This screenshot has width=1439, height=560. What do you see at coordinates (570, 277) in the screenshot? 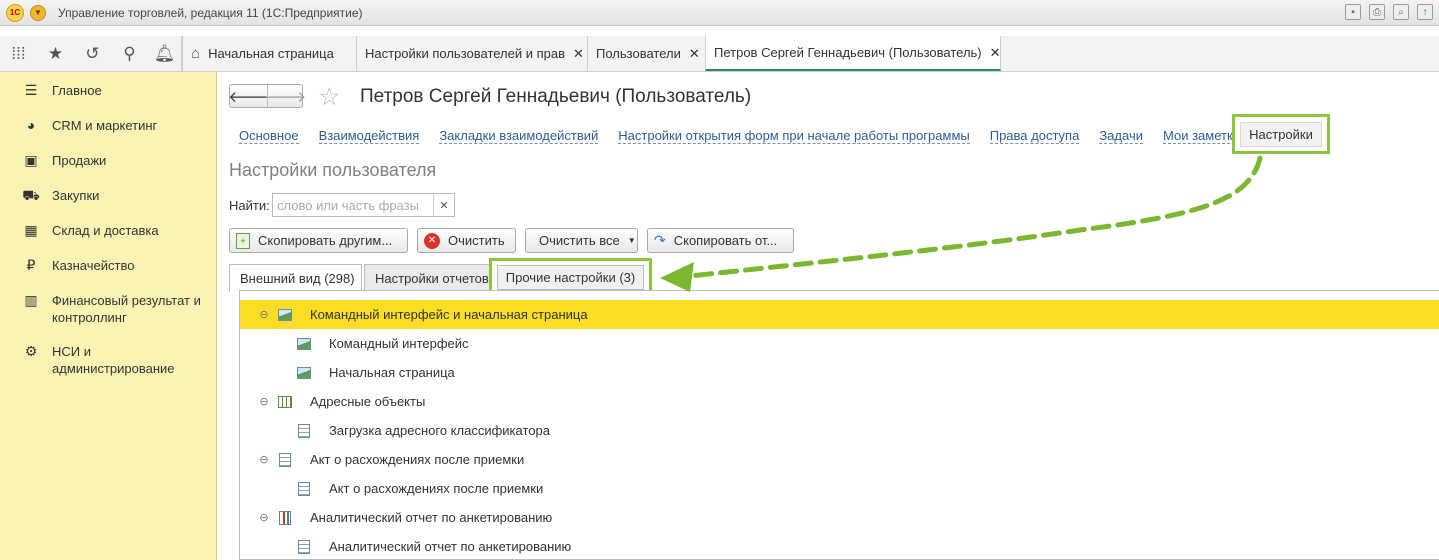
I see `tab-other-settings: Прочие настройки (3)` at bounding box center [570, 277].